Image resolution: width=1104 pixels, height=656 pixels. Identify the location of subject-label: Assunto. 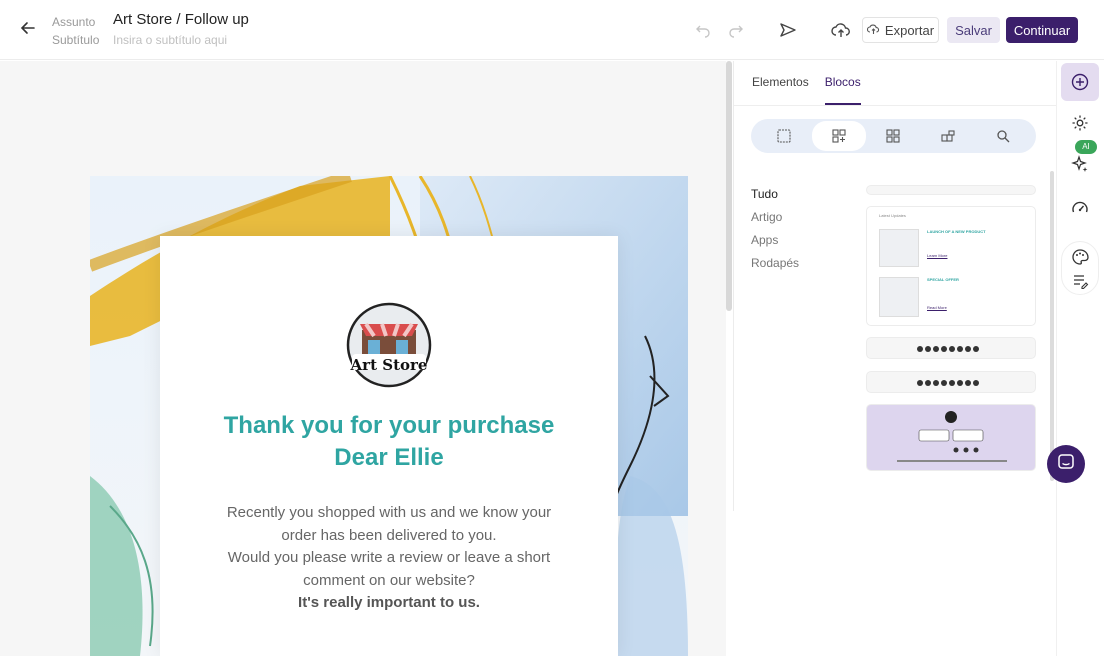
(74, 22).